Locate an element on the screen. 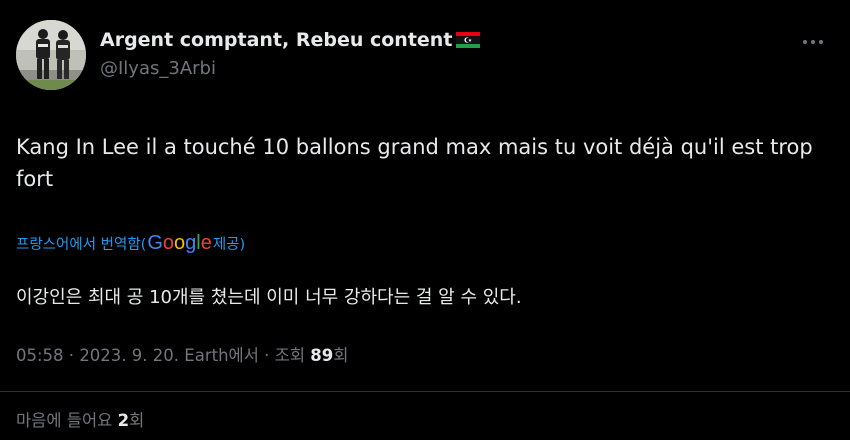 The width and height of the screenshot is (850, 440). views-label: 조회 is located at coordinates (290, 355).